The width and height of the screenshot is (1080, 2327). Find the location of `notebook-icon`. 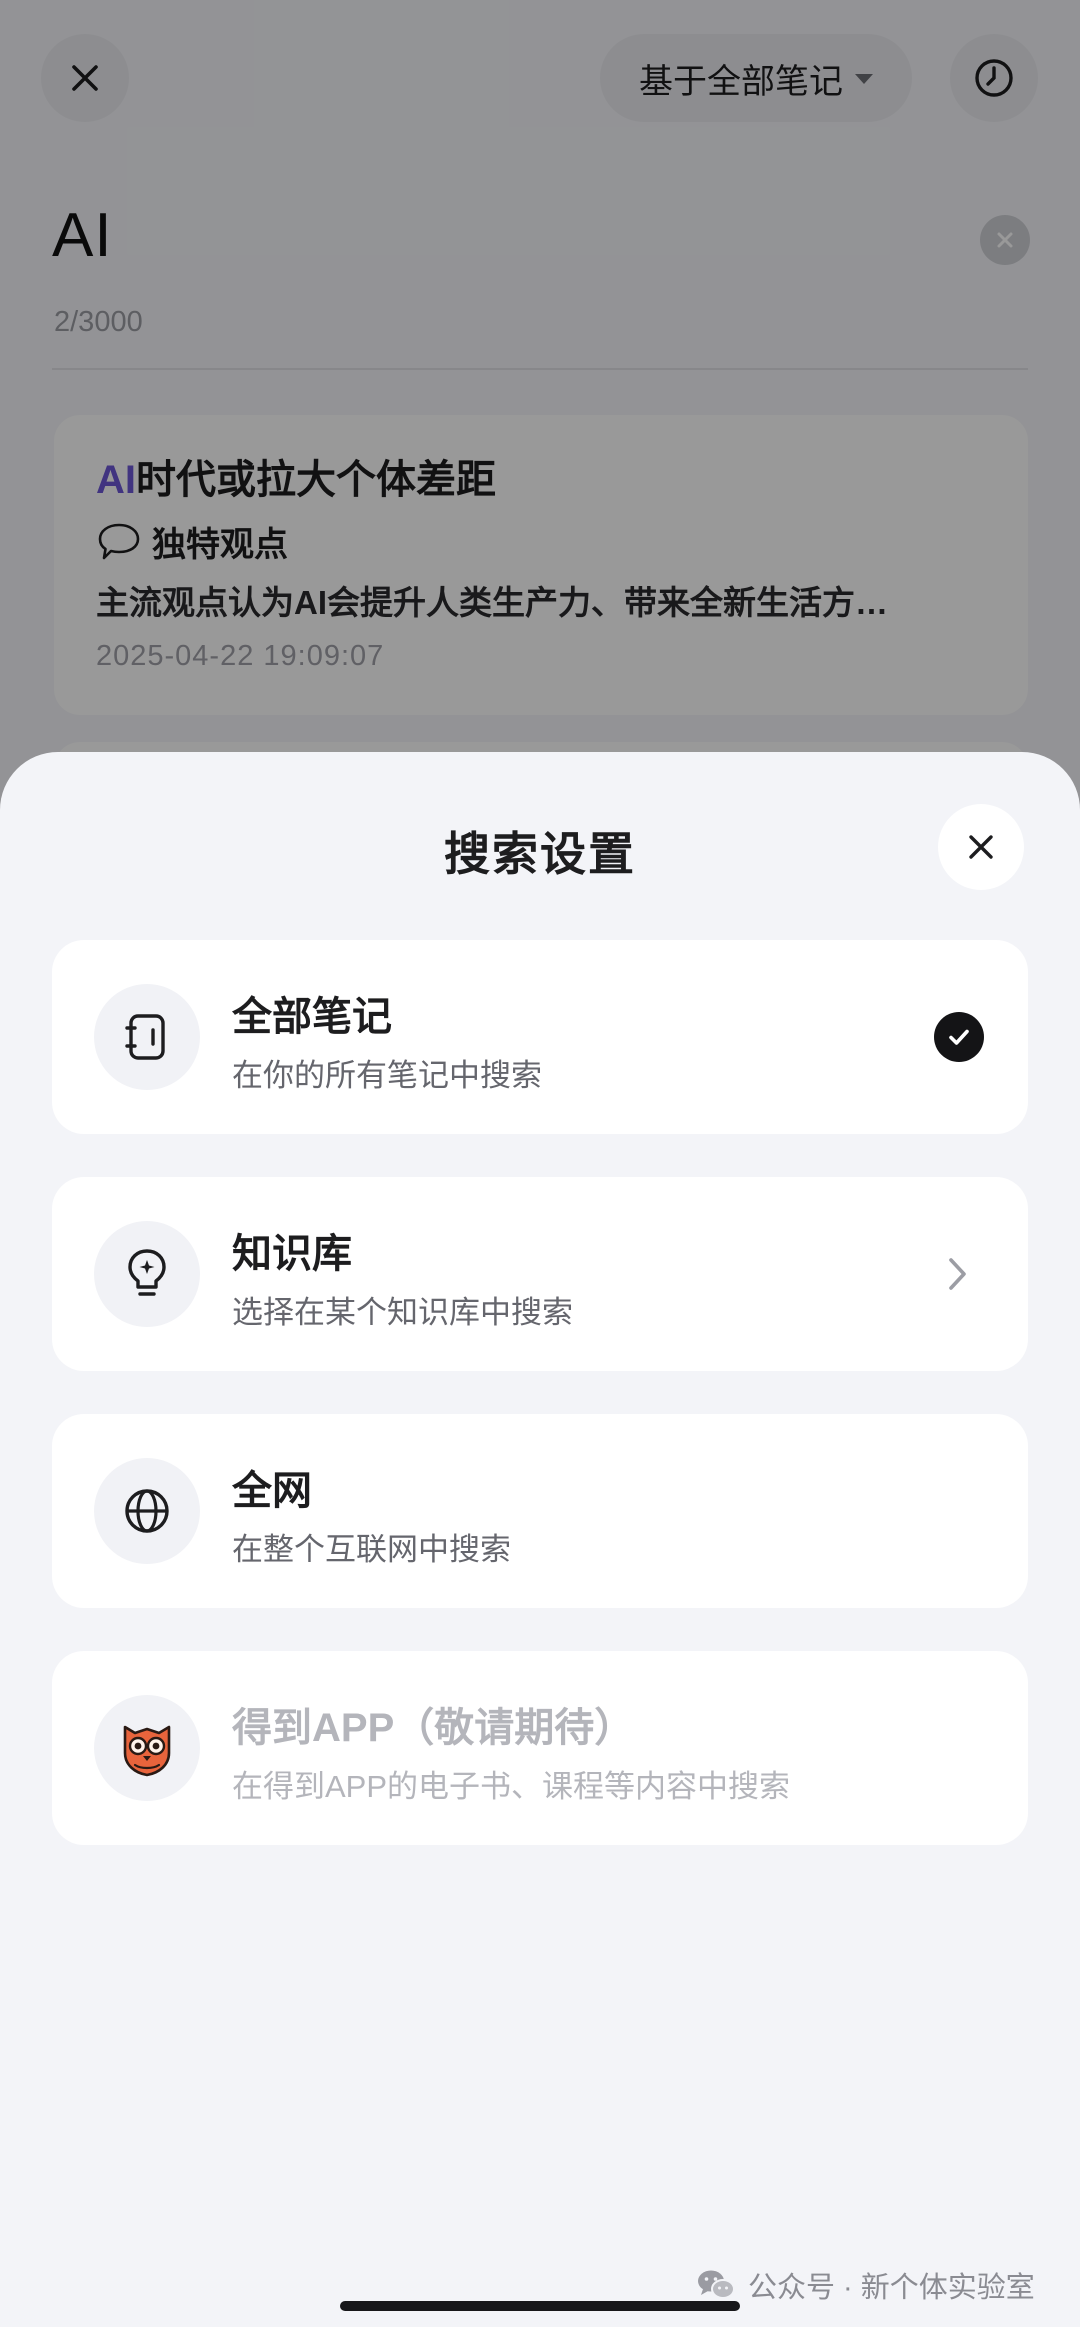

notebook-icon is located at coordinates (147, 1037).